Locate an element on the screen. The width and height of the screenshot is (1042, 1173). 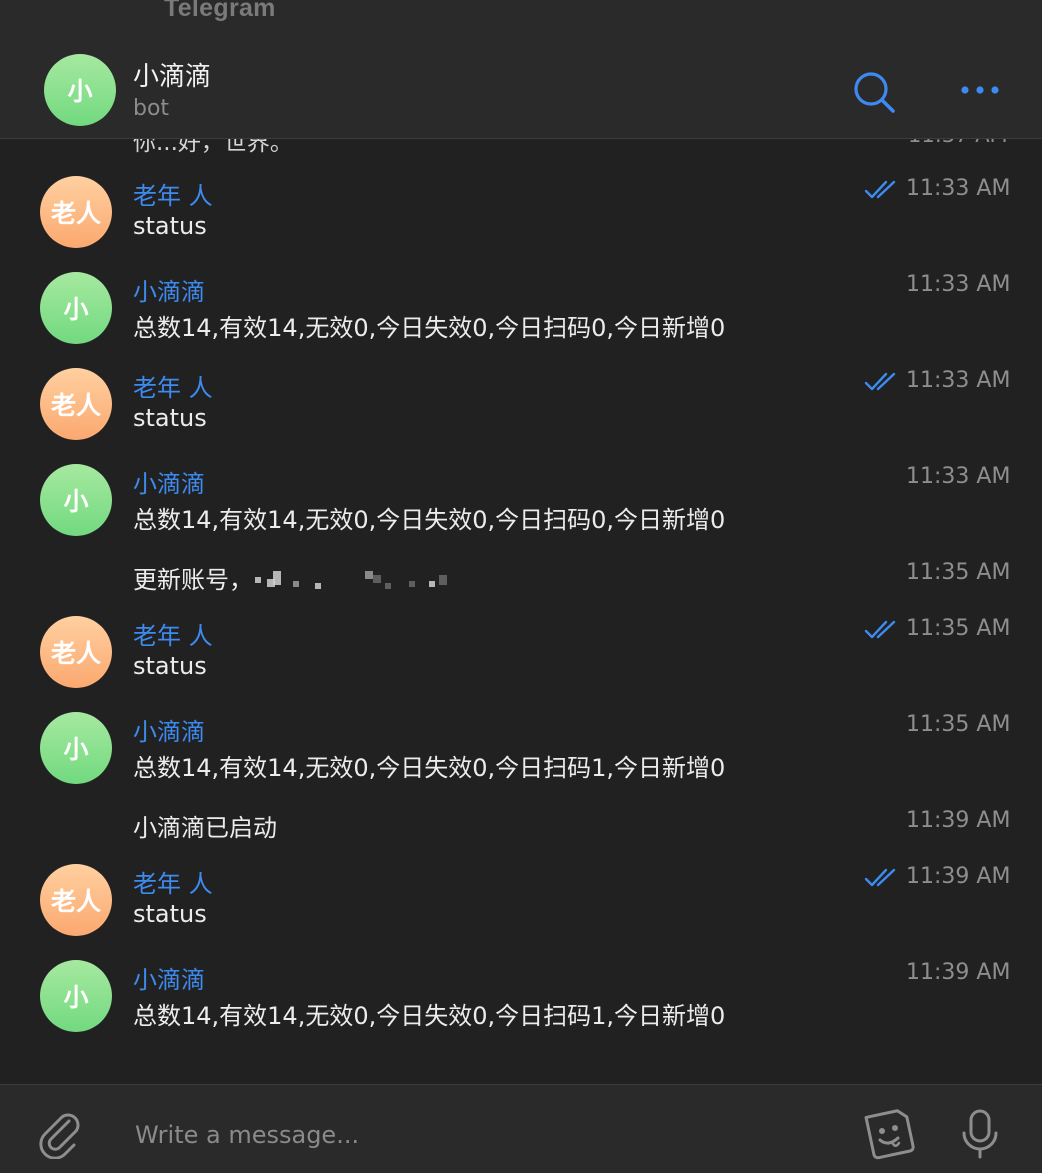
chat-avatar: 小 is located at coordinates (80, 90).